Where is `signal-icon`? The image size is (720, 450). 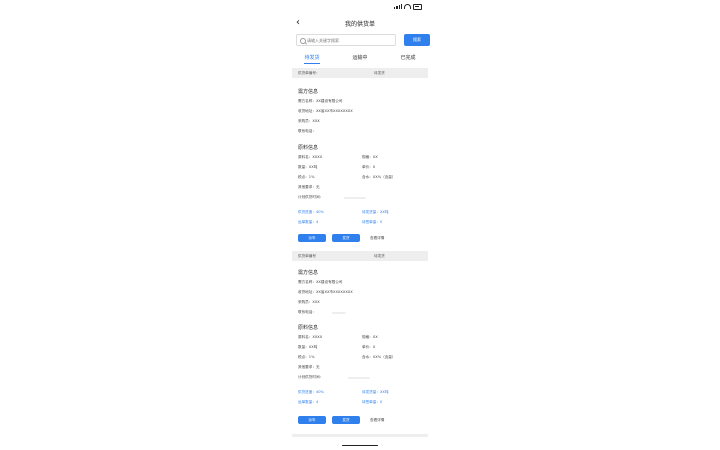 signal-icon is located at coordinates (398, 7).